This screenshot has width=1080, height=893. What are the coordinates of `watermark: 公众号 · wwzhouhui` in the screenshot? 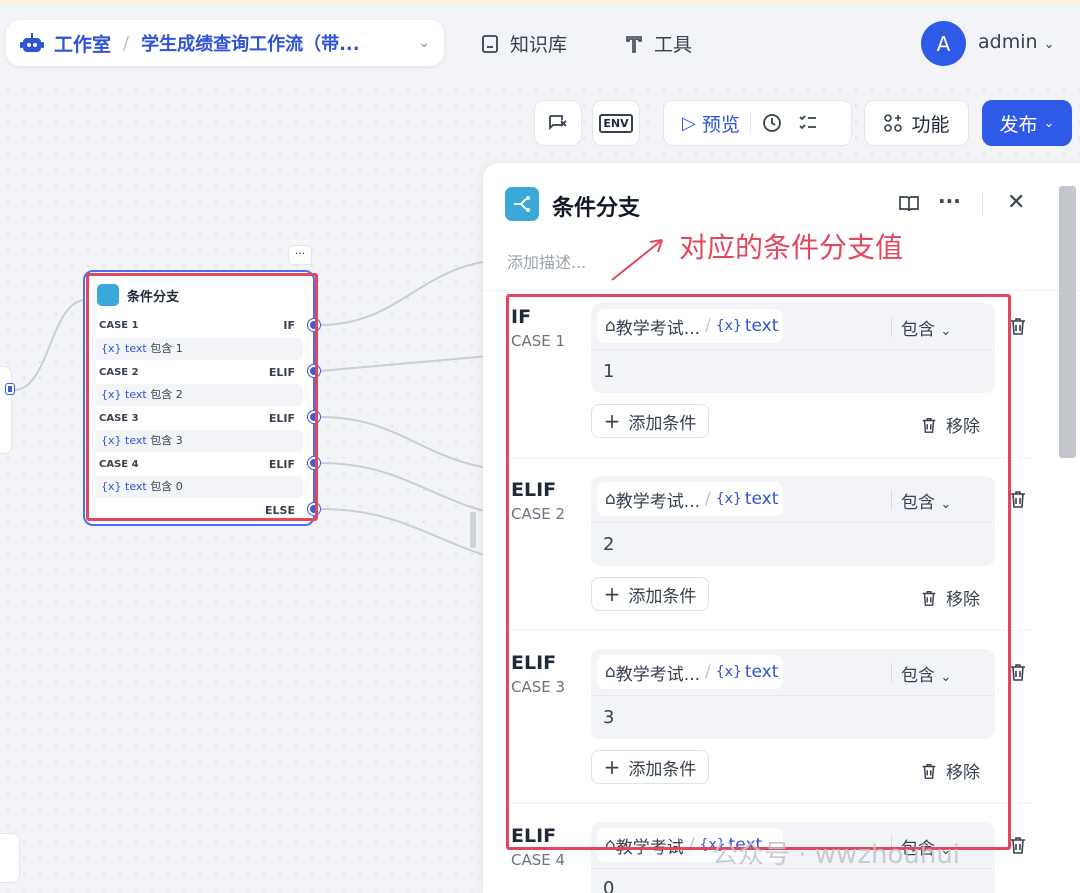 It's located at (836, 855).